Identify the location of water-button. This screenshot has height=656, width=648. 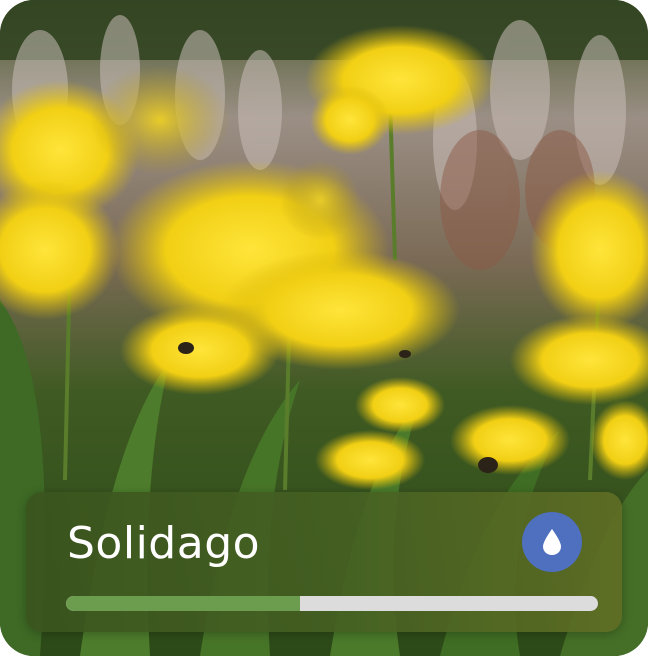
(552, 542).